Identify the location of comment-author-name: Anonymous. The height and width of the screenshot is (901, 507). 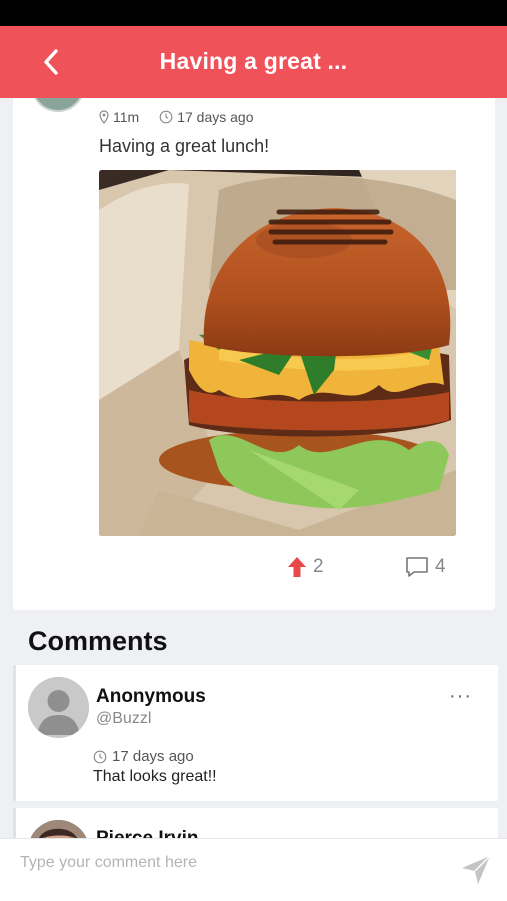
(151, 697).